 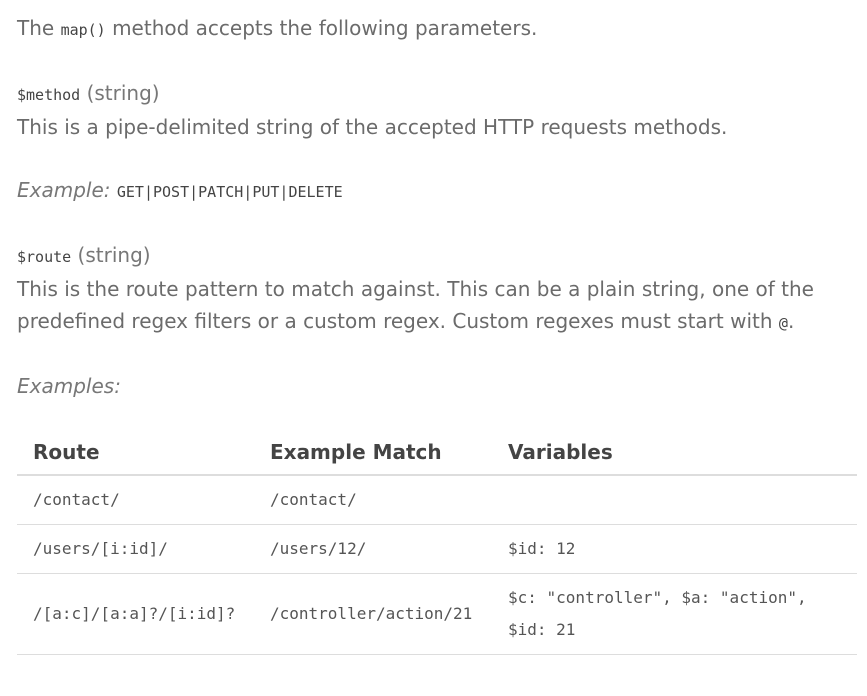 I want to click on table-cell-variables: $id: 12, so click(x=674, y=549).